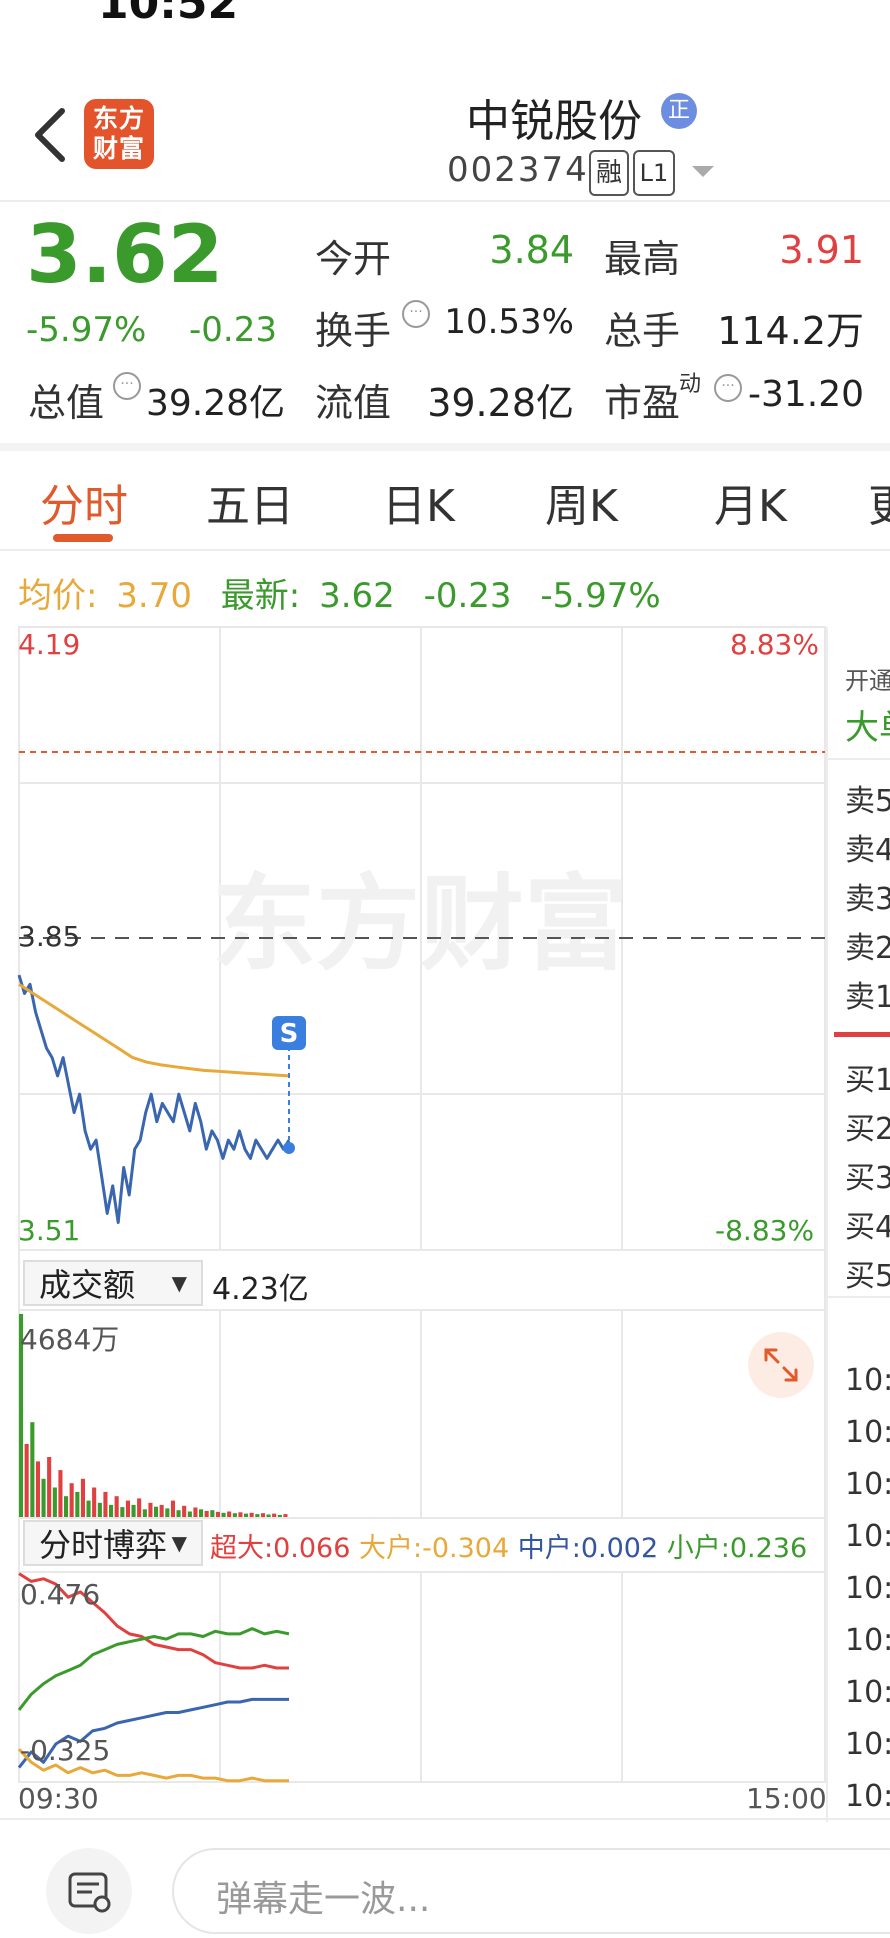 The image size is (890, 1938). I want to click on tab-five-day: 五日, so click(250, 502).